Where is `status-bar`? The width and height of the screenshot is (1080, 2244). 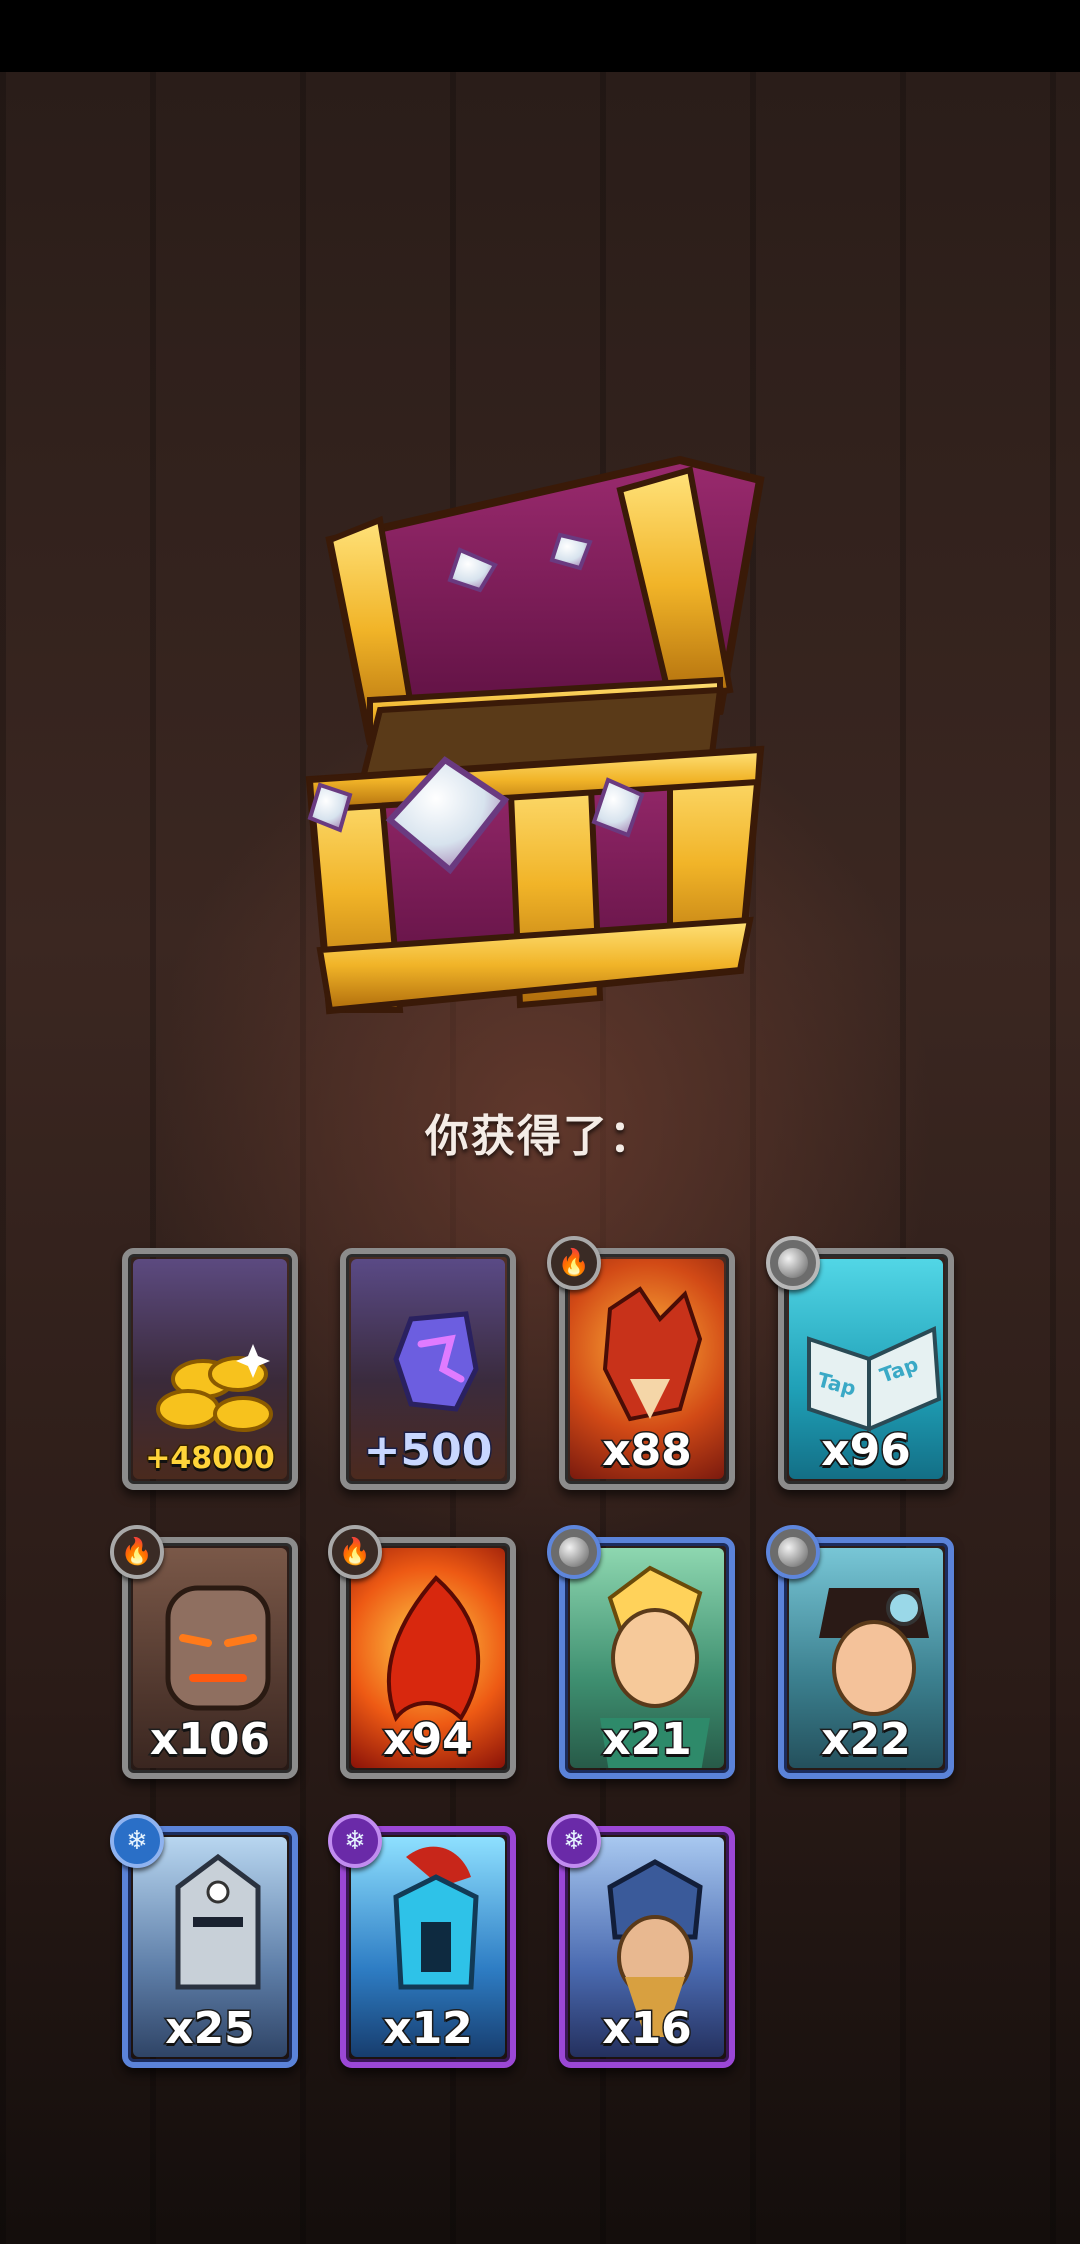 status-bar is located at coordinates (540, 36).